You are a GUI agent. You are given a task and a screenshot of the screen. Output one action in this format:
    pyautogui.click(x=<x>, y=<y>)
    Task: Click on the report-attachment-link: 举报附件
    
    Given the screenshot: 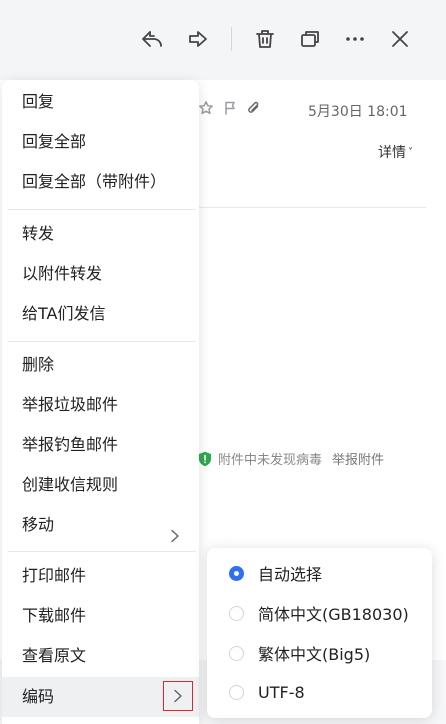 What is the action you would take?
    pyautogui.click(x=358, y=458)
    